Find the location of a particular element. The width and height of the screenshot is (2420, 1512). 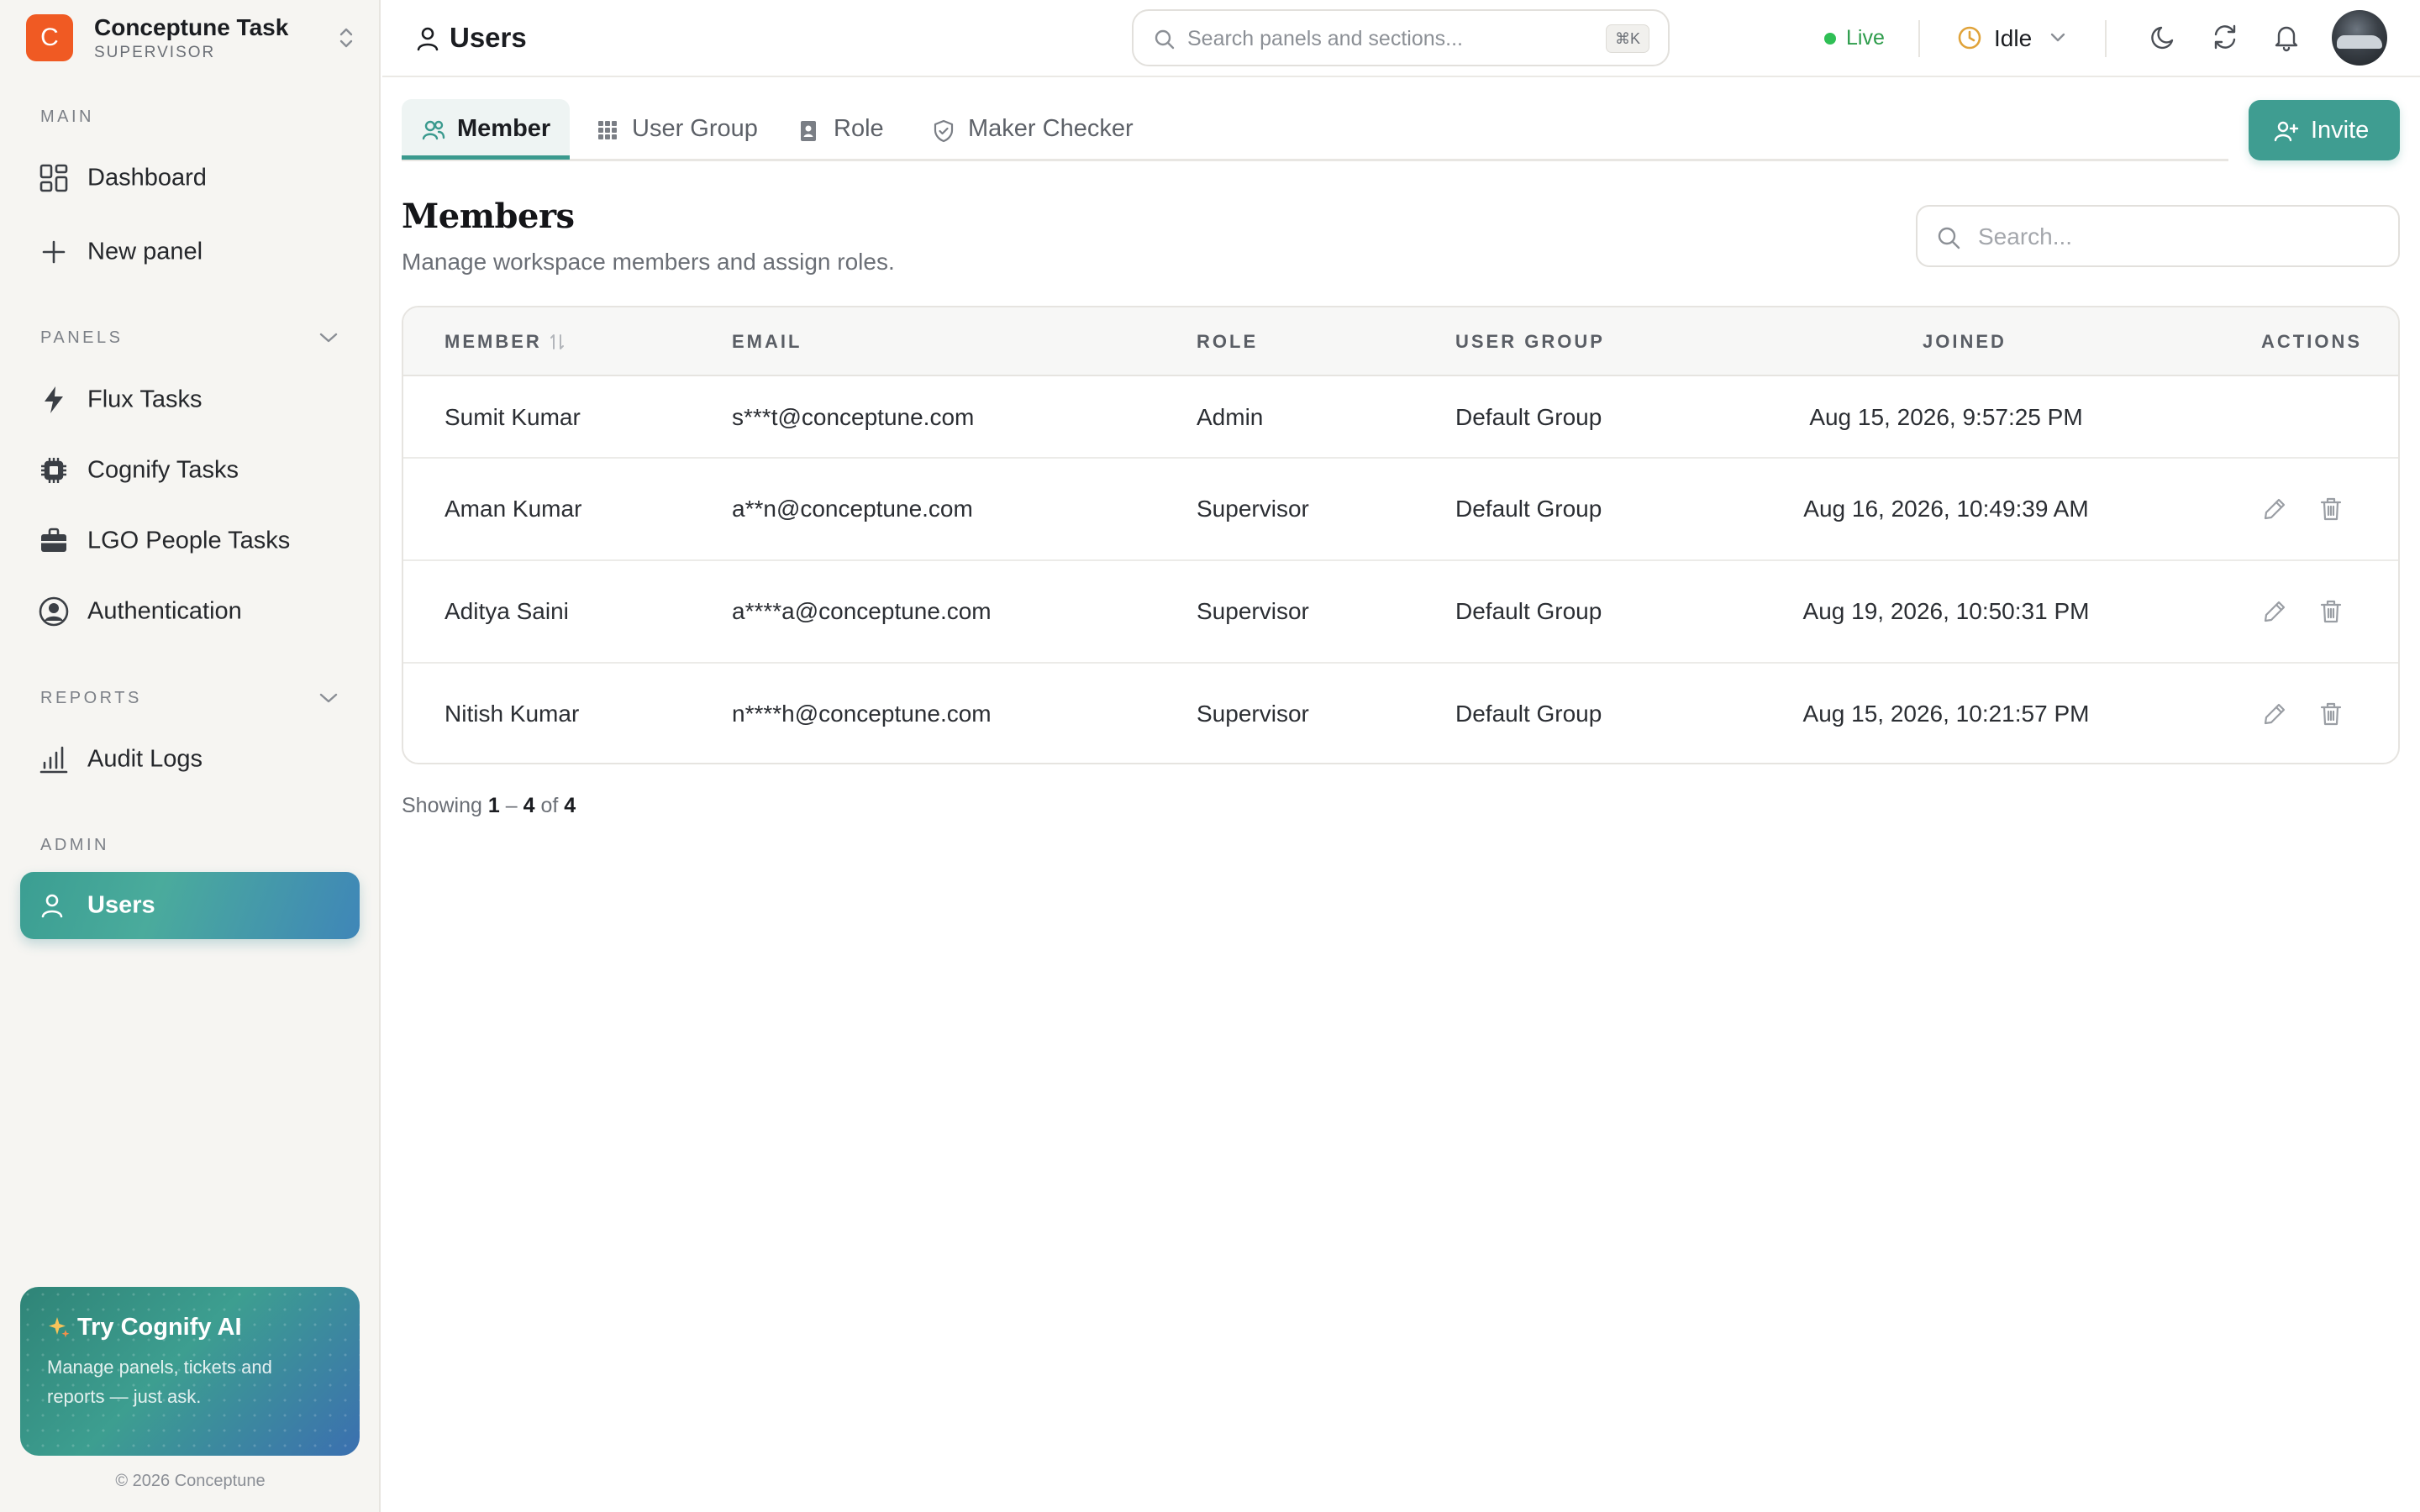

member-name: Sumit Kumar is located at coordinates (513, 417).